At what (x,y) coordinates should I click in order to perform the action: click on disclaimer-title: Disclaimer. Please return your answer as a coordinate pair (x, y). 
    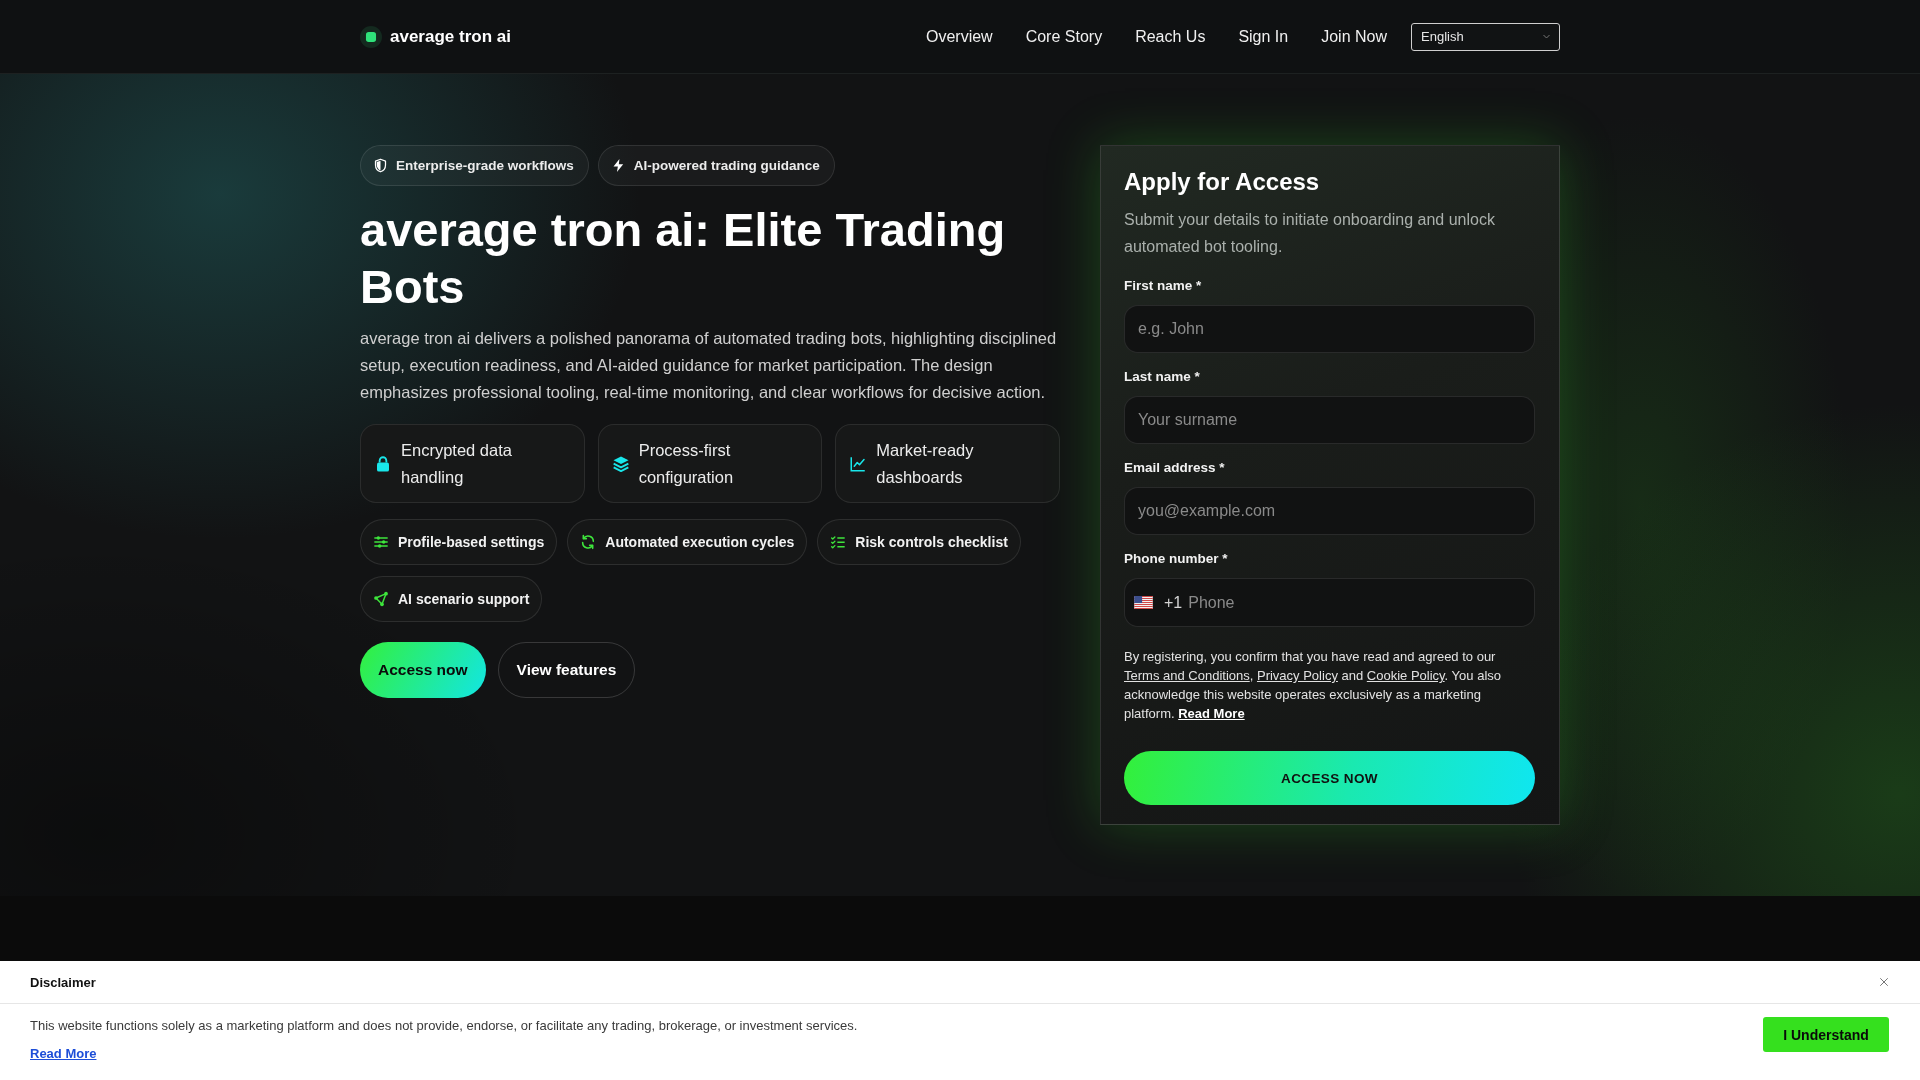
    Looking at the image, I should click on (63, 982).